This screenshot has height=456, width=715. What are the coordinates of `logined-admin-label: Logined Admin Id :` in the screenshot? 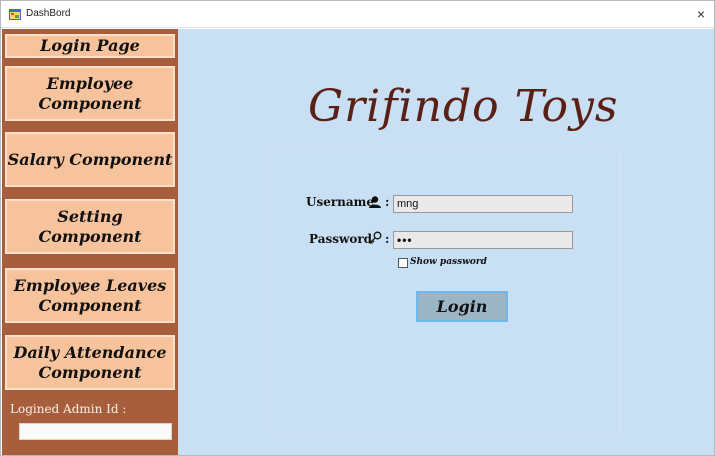 It's located at (68, 409).